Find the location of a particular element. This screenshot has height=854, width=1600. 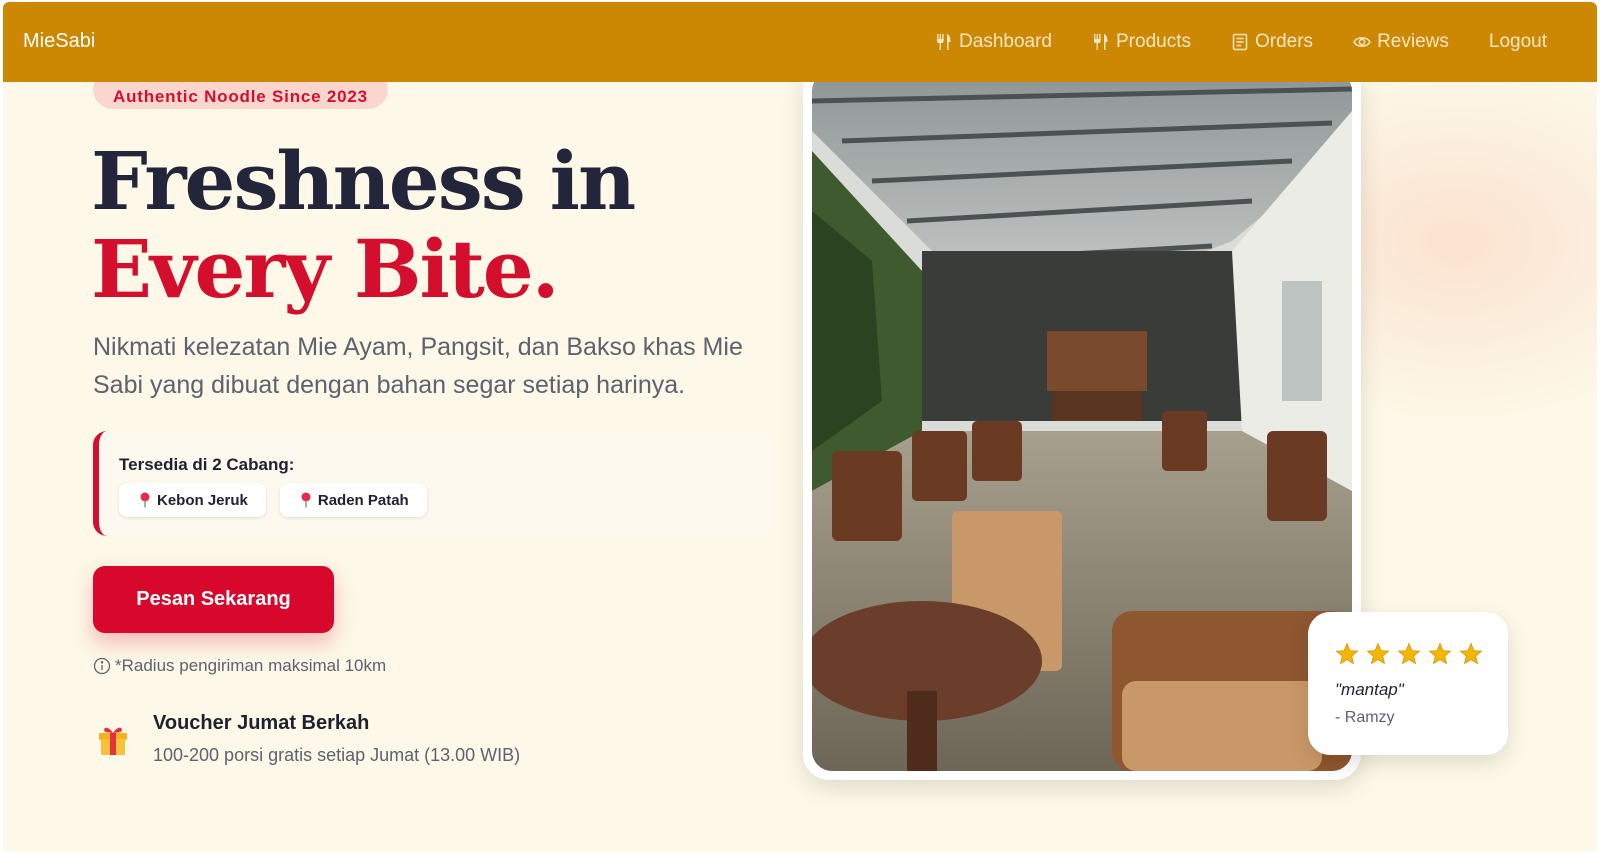

review-author: - Ramzy is located at coordinates (1365, 717).